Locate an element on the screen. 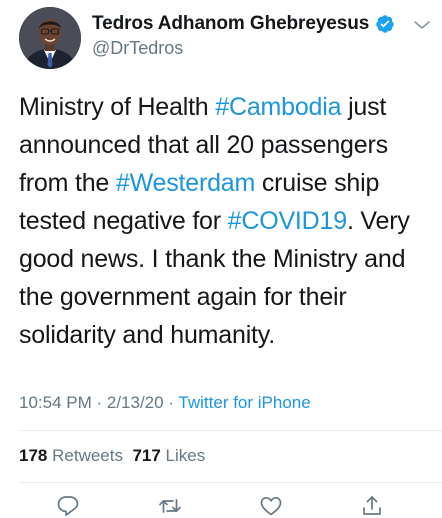  share-icon is located at coordinates (372, 505).